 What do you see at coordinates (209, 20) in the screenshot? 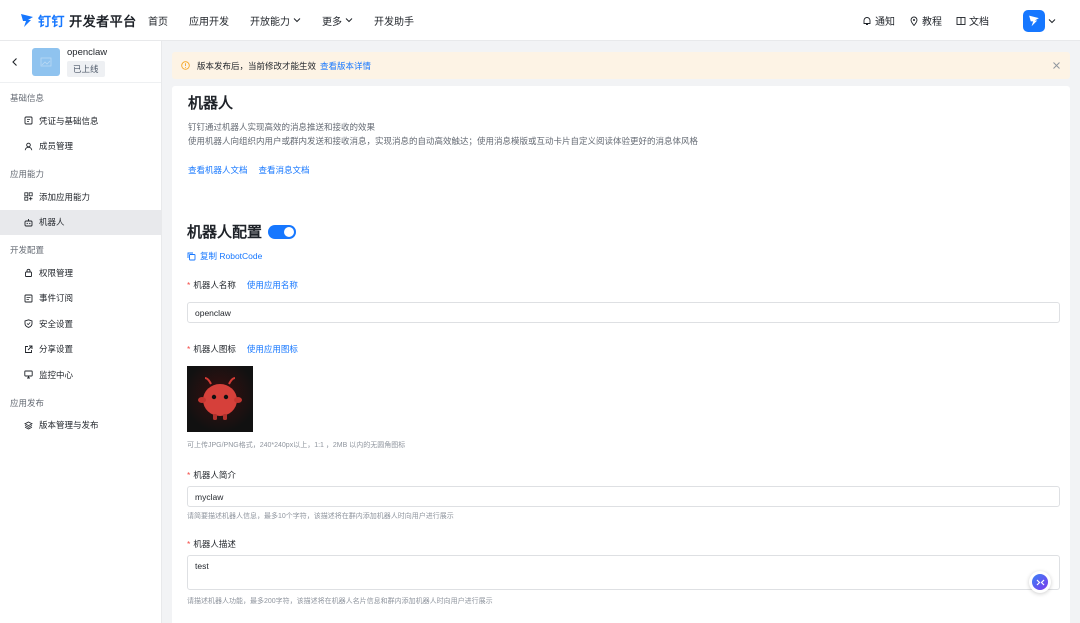
I see `nav-app-dev: 应用开发` at bounding box center [209, 20].